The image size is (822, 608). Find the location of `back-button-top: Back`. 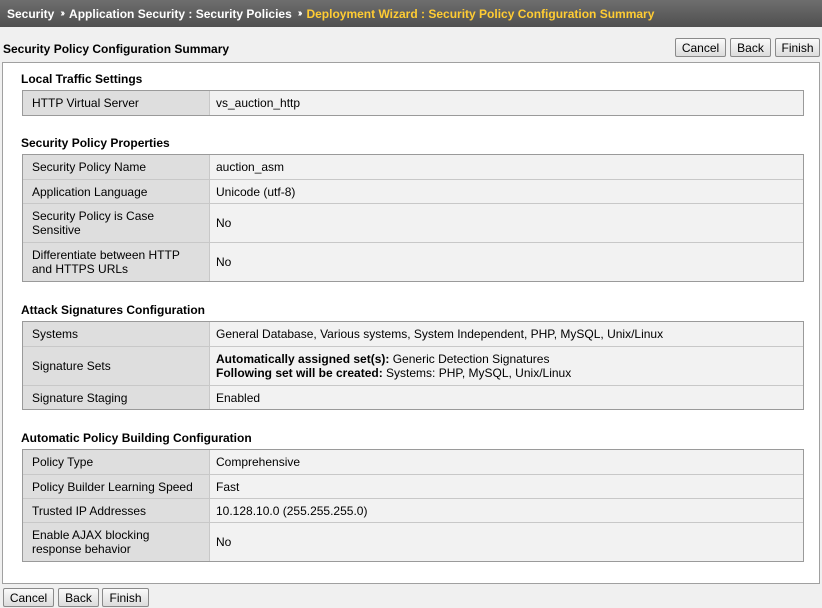

back-button-top: Back is located at coordinates (750, 47).